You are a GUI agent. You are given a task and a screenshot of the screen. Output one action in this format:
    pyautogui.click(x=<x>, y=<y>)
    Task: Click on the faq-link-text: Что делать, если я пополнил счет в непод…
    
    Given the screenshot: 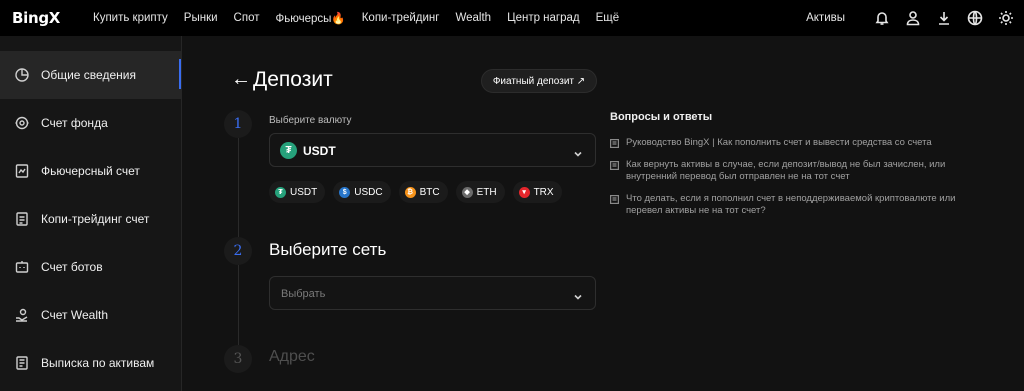 What is the action you would take?
    pyautogui.click(x=791, y=204)
    